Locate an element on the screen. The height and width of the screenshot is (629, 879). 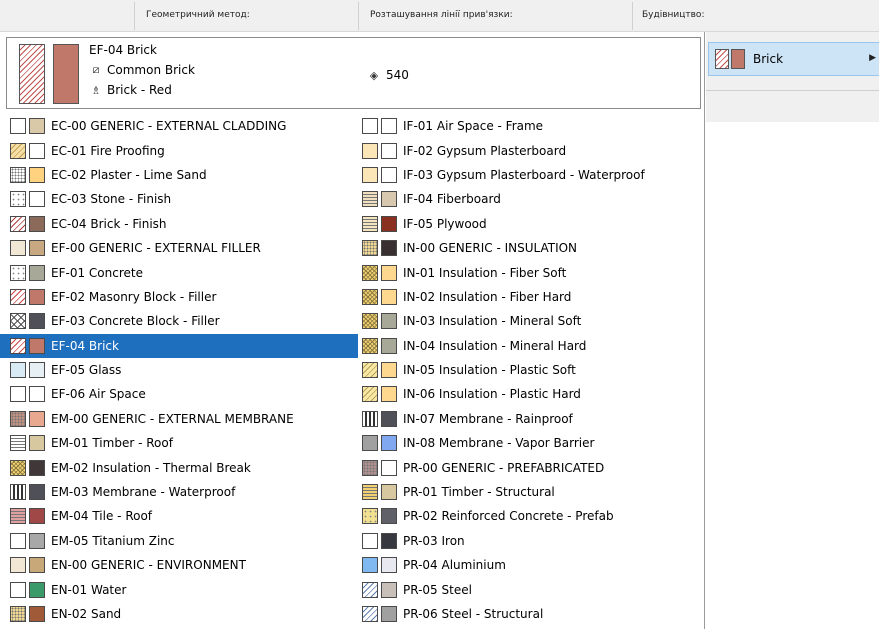
list-item-label: EC-03 Stone - Finish is located at coordinates (111, 199).